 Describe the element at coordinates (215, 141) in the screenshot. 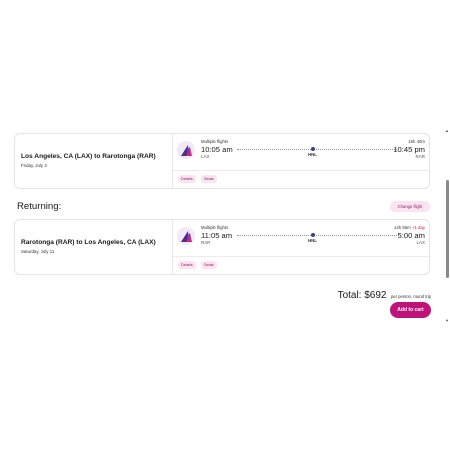

I see `outbound-multiple-flights: Multiple flights` at that location.